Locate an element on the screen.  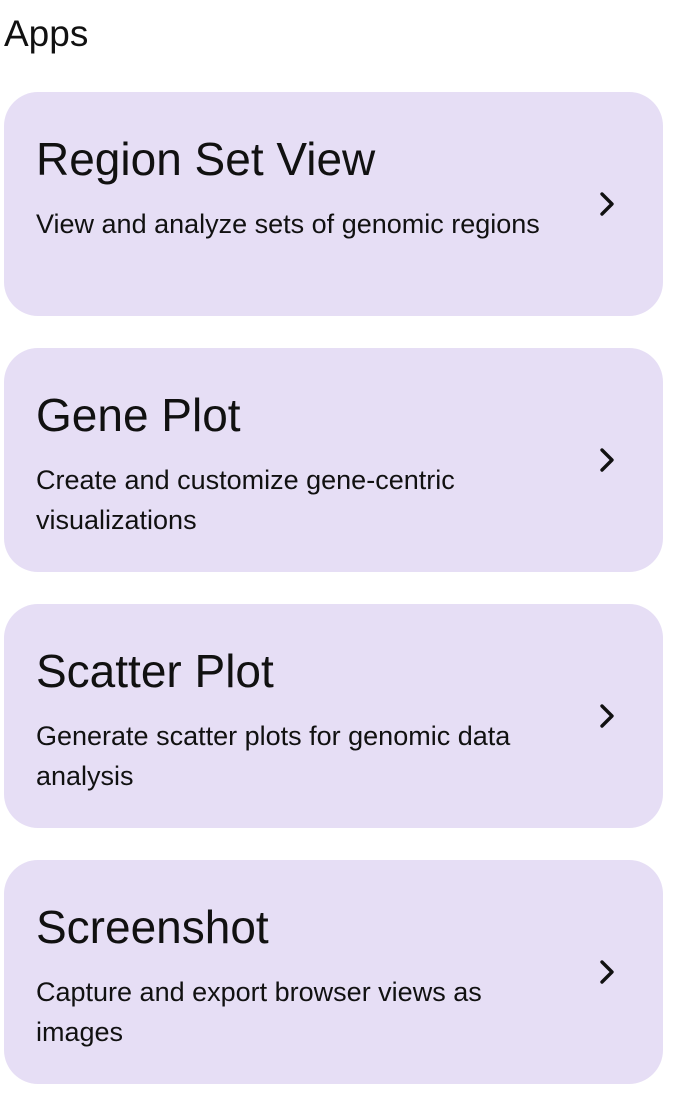
app-card-title: Screenshot is located at coordinates (152, 927).